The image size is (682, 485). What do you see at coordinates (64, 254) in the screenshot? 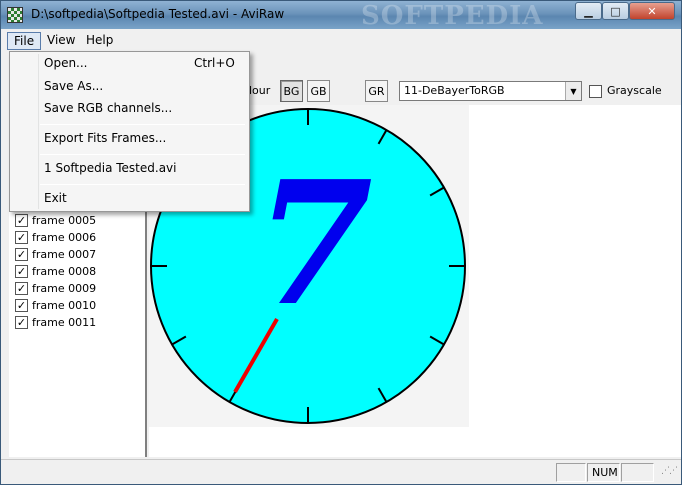
I see `frame-label: frame 0007` at bounding box center [64, 254].